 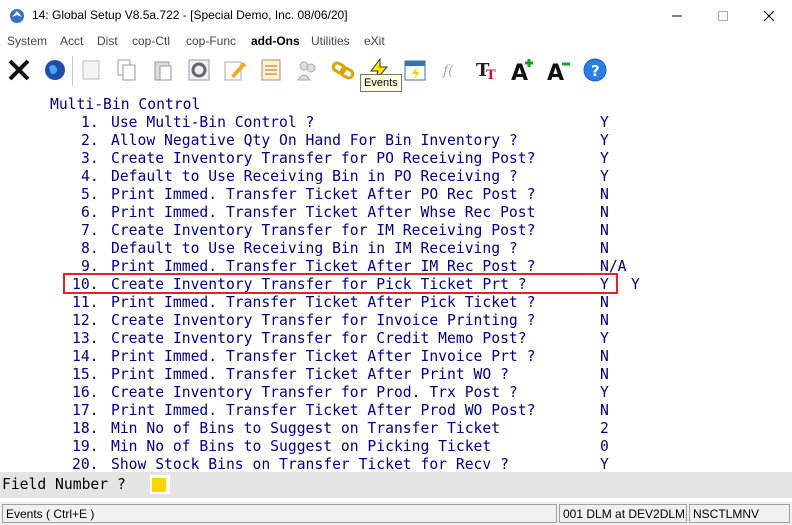 I want to click on maximize-icon, so click(x=723, y=16).